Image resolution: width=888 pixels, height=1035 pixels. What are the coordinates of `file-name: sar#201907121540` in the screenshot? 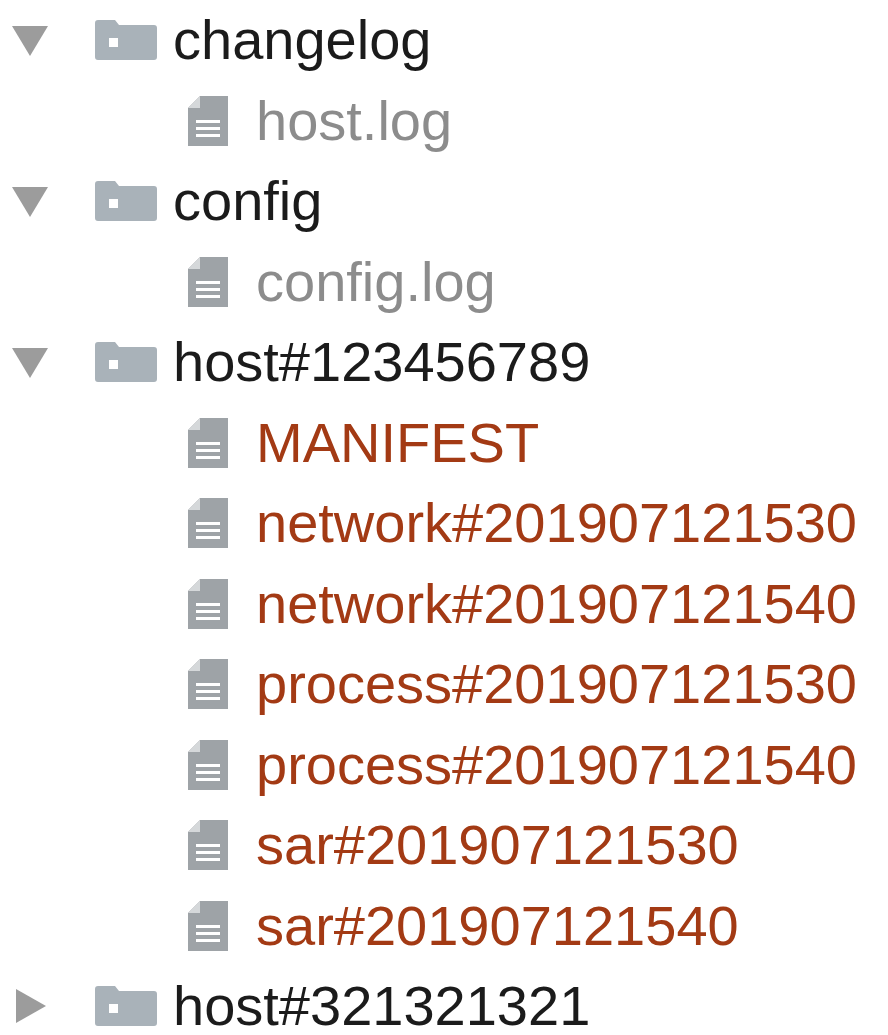 It's located at (497, 925).